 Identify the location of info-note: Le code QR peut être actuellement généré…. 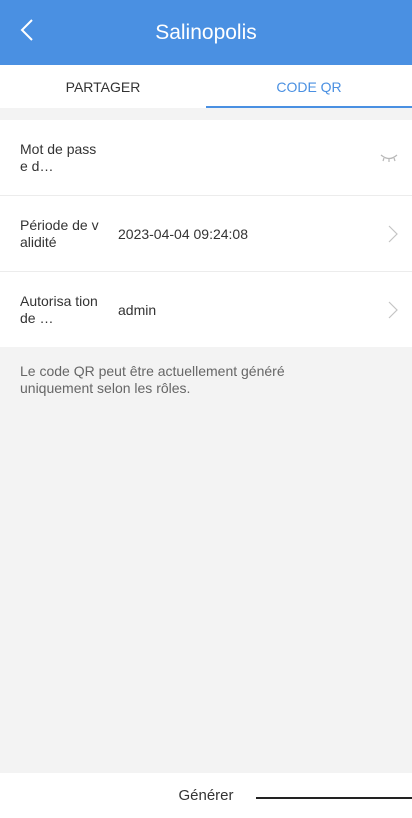
(152, 379).